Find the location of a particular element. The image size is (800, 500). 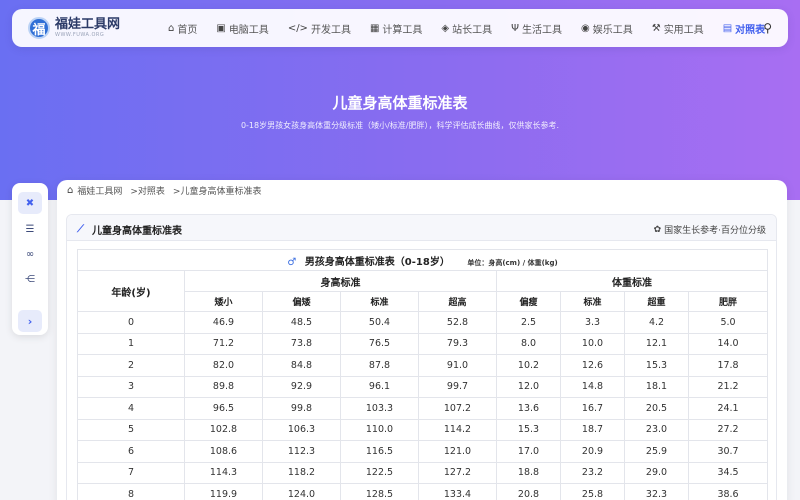

breadcrumb: ⌂ 福娃工具网 >对照表 >儿童身高体重标准表 is located at coordinates (164, 190).